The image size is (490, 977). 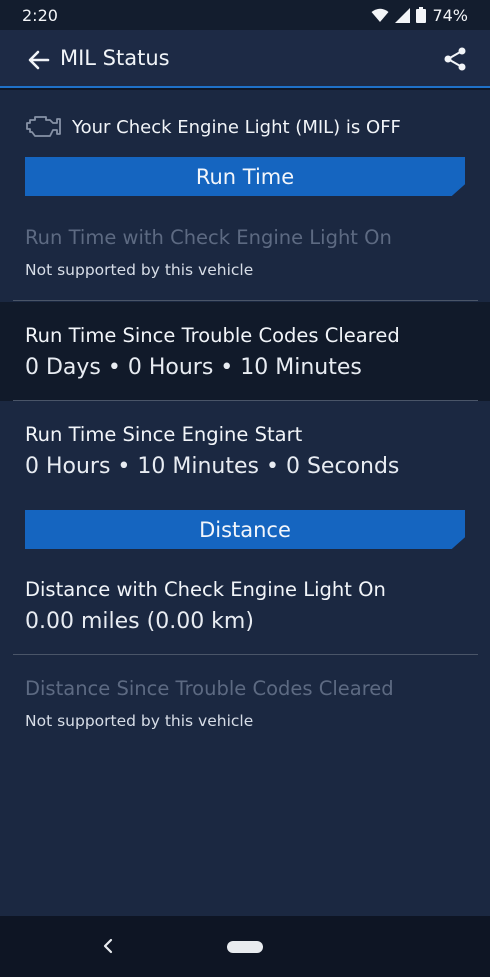 What do you see at coordinates (139, 721) in the screenshot?
I see `distance-since-cleared-sub: Not supported by this vehicle` at bounding box center [139, 721].